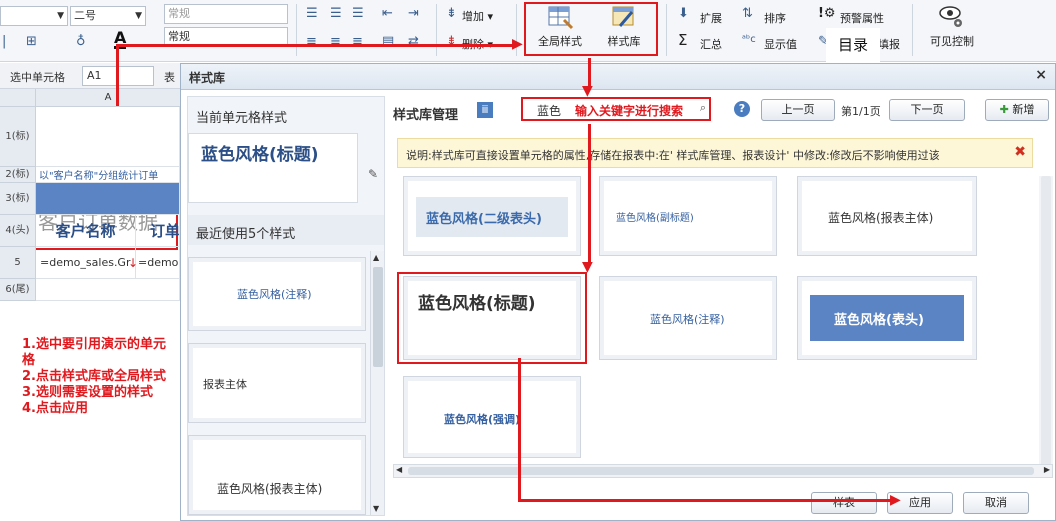 Image resolution: width=1056 pixels, height=521 pixels. What do you see at coordinates (591, 29) in the screenshot?
I see `highlight-style-buttons` at bounding box center [591, 29].